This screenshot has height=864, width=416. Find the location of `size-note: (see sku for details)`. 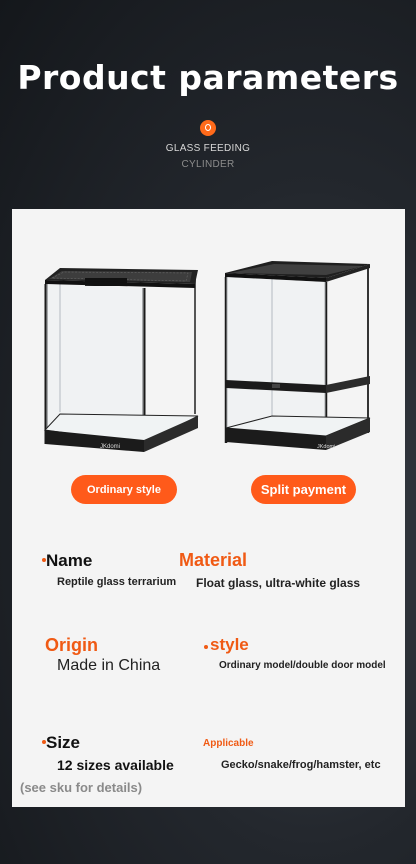

size-note: (see sku for details) is located at coordinates (81, 787).